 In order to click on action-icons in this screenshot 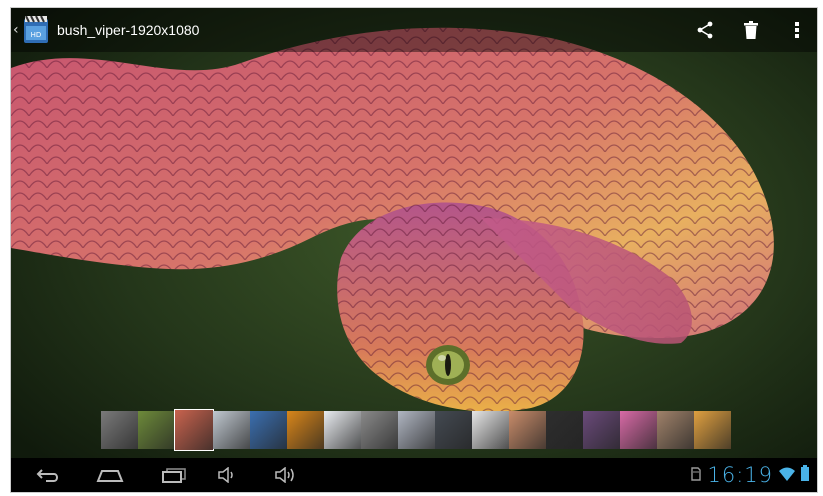, I will do `click(751, 30)`.